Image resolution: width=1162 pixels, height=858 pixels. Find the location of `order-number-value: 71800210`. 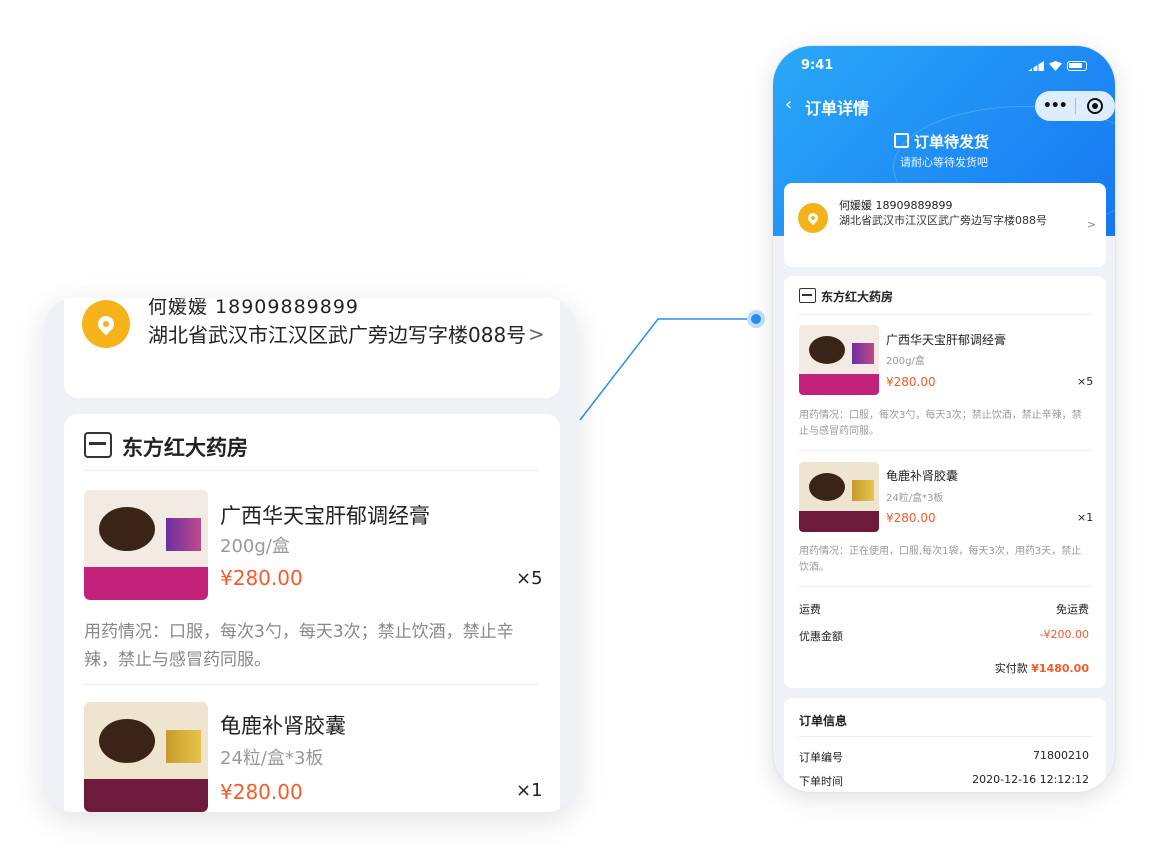

order-number-value: 71800210 is located at coordinates (1061, 755).